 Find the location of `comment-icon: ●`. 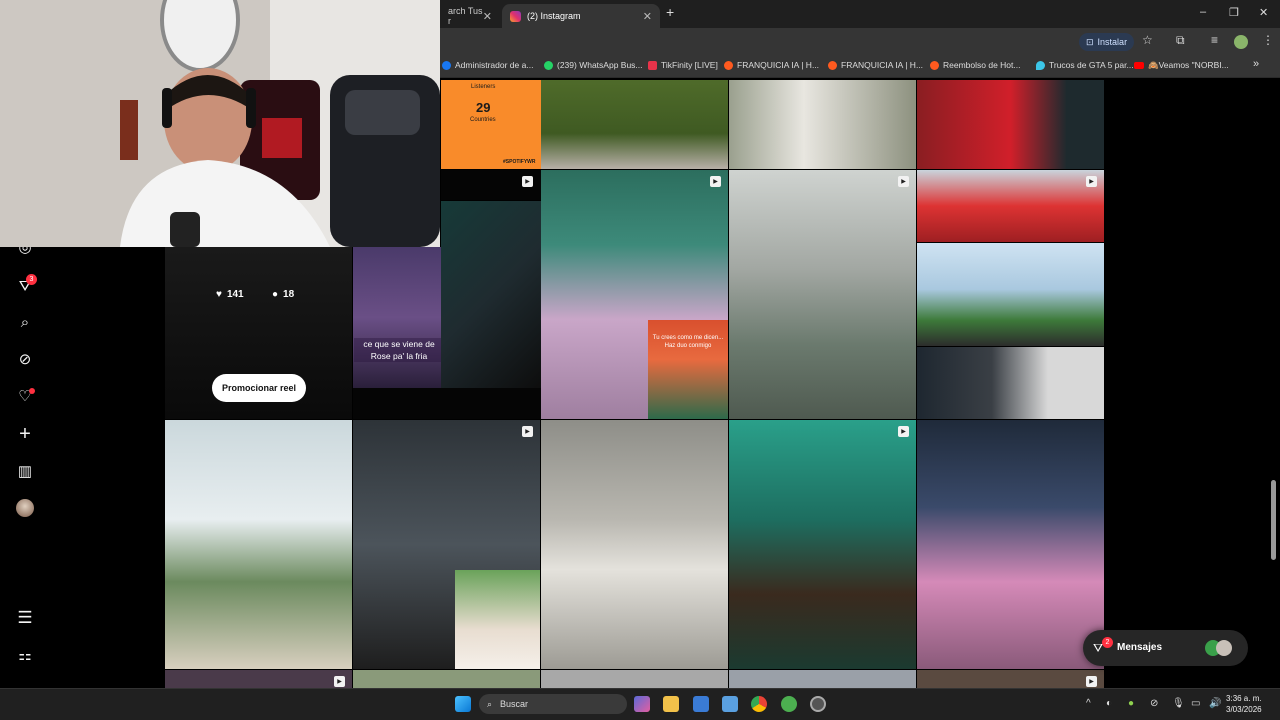

comment-icon: ● is located at coordinates (275, 294).